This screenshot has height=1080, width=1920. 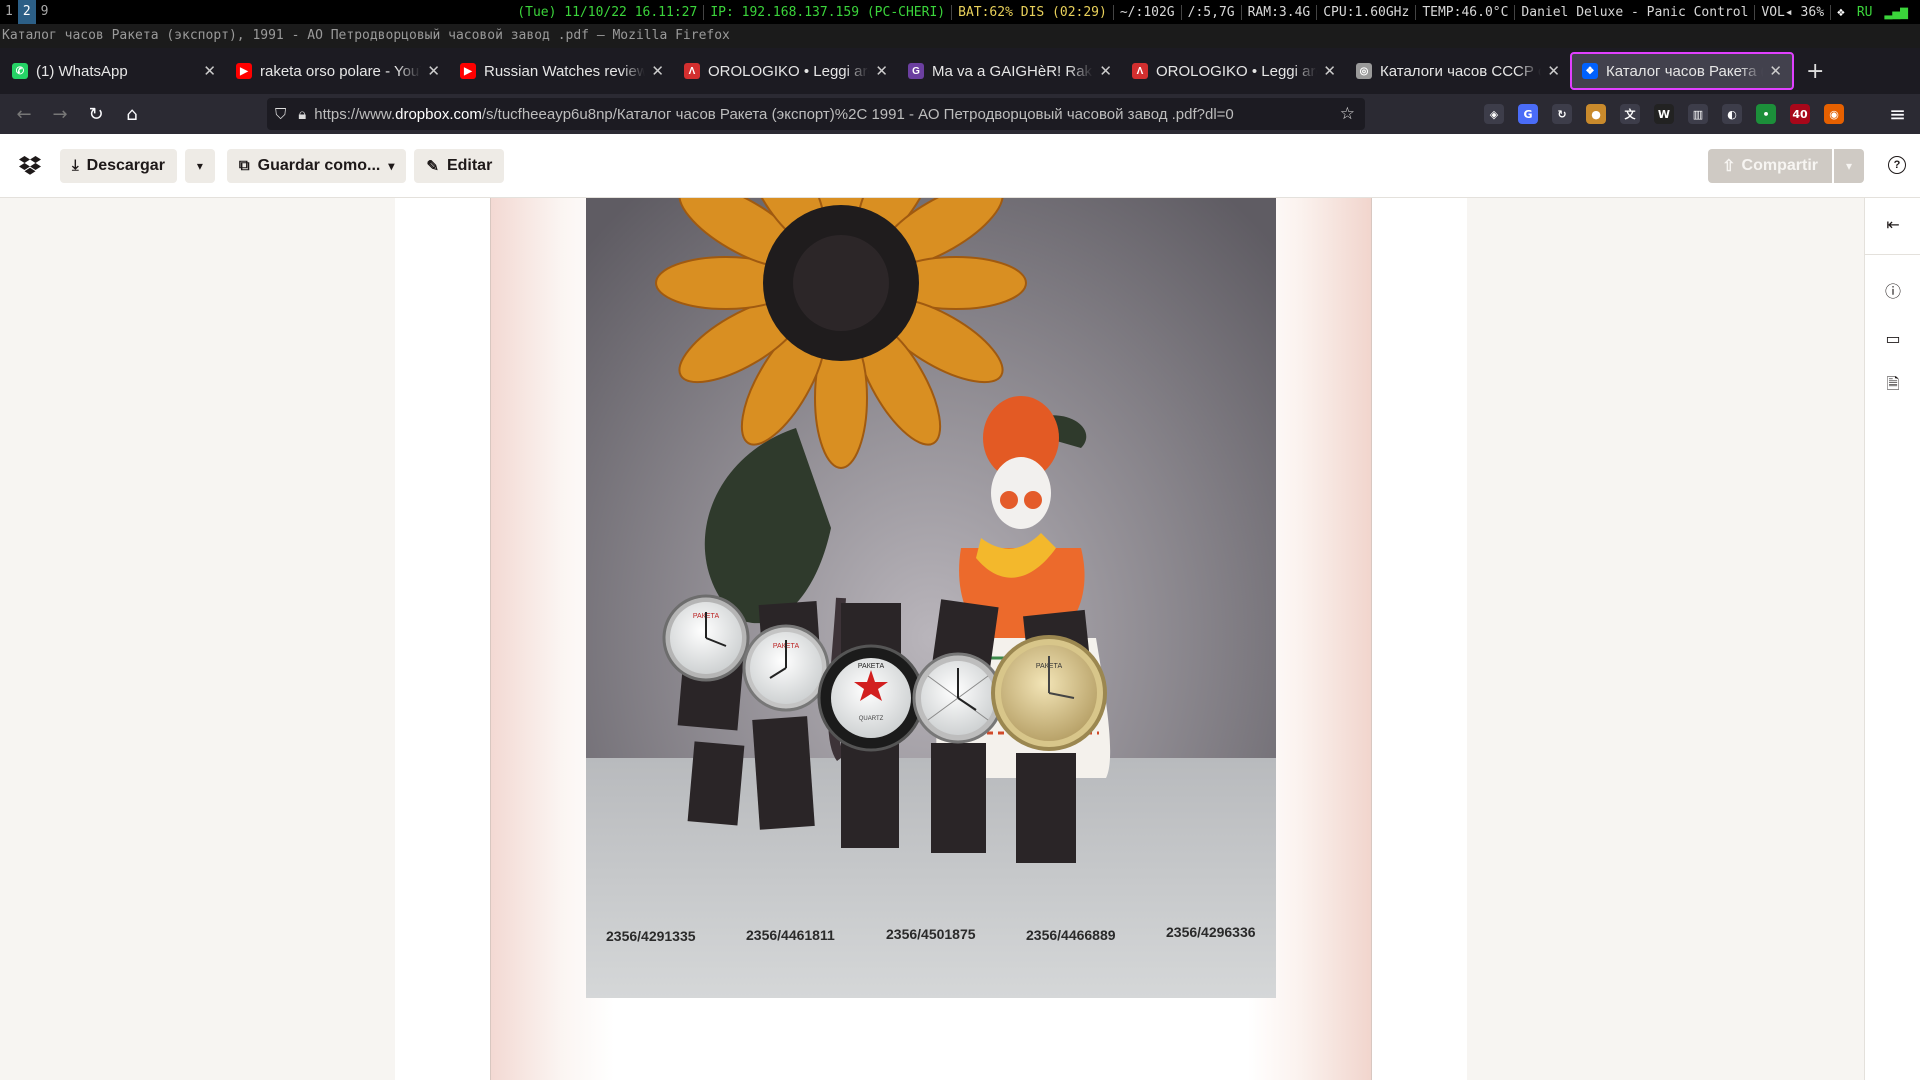 I want to click on home-button: ⌂, so click(x=132, y=114).